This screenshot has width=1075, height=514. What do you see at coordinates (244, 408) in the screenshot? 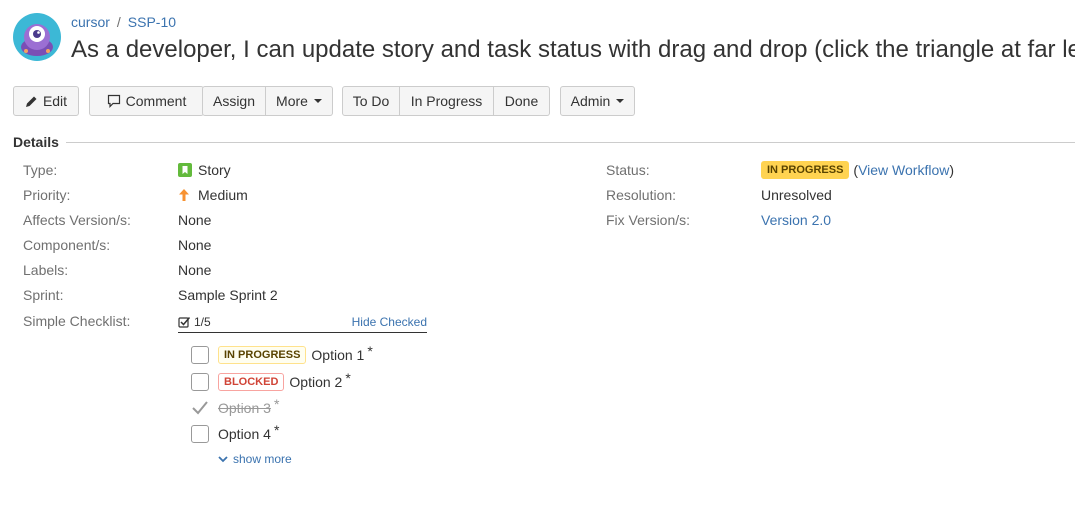
I see `checklist-item-text: Option 3` at bounding box center [244, 408].